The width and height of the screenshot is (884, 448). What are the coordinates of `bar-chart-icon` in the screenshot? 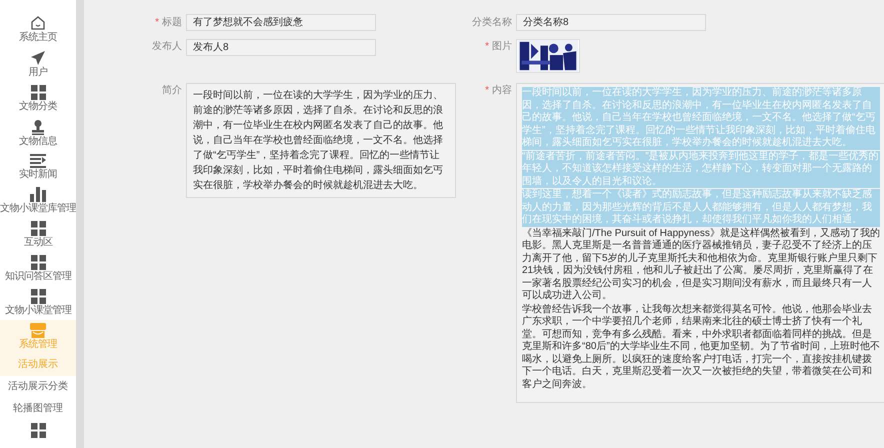 It's located at (38, 194).